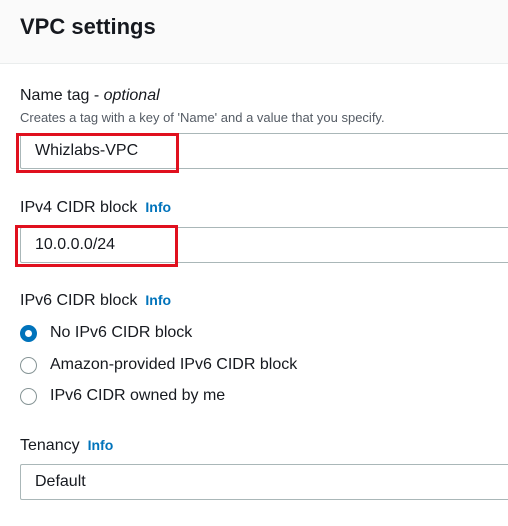 The width and height of the screenshot is (508, 526). What do you see at coordinates (254, 32) in the screenshot?
I see `section-header: VPC settings` at bounding box center [254, 32].